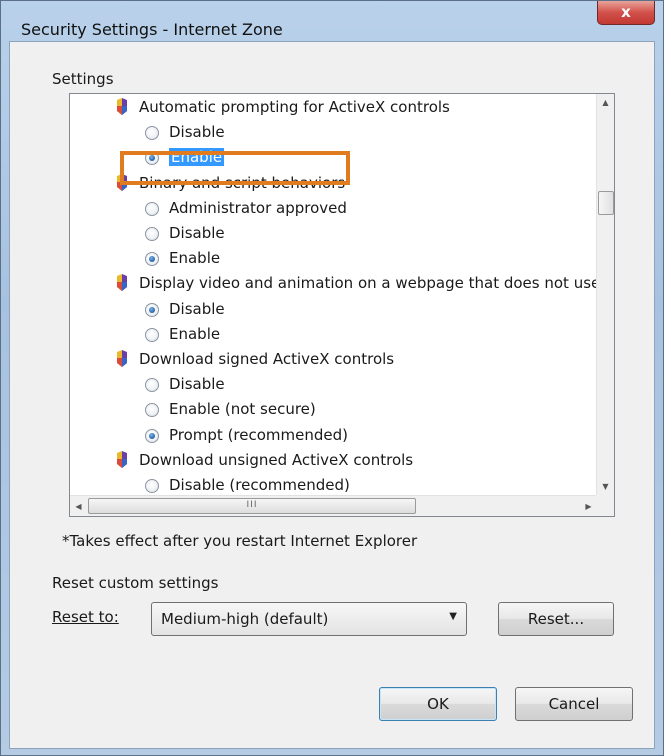 Image resolution: width=664 pixels, height=756 pixels. I want to click on window-title: Security Settings - Internet Zone, so click(152, 29).